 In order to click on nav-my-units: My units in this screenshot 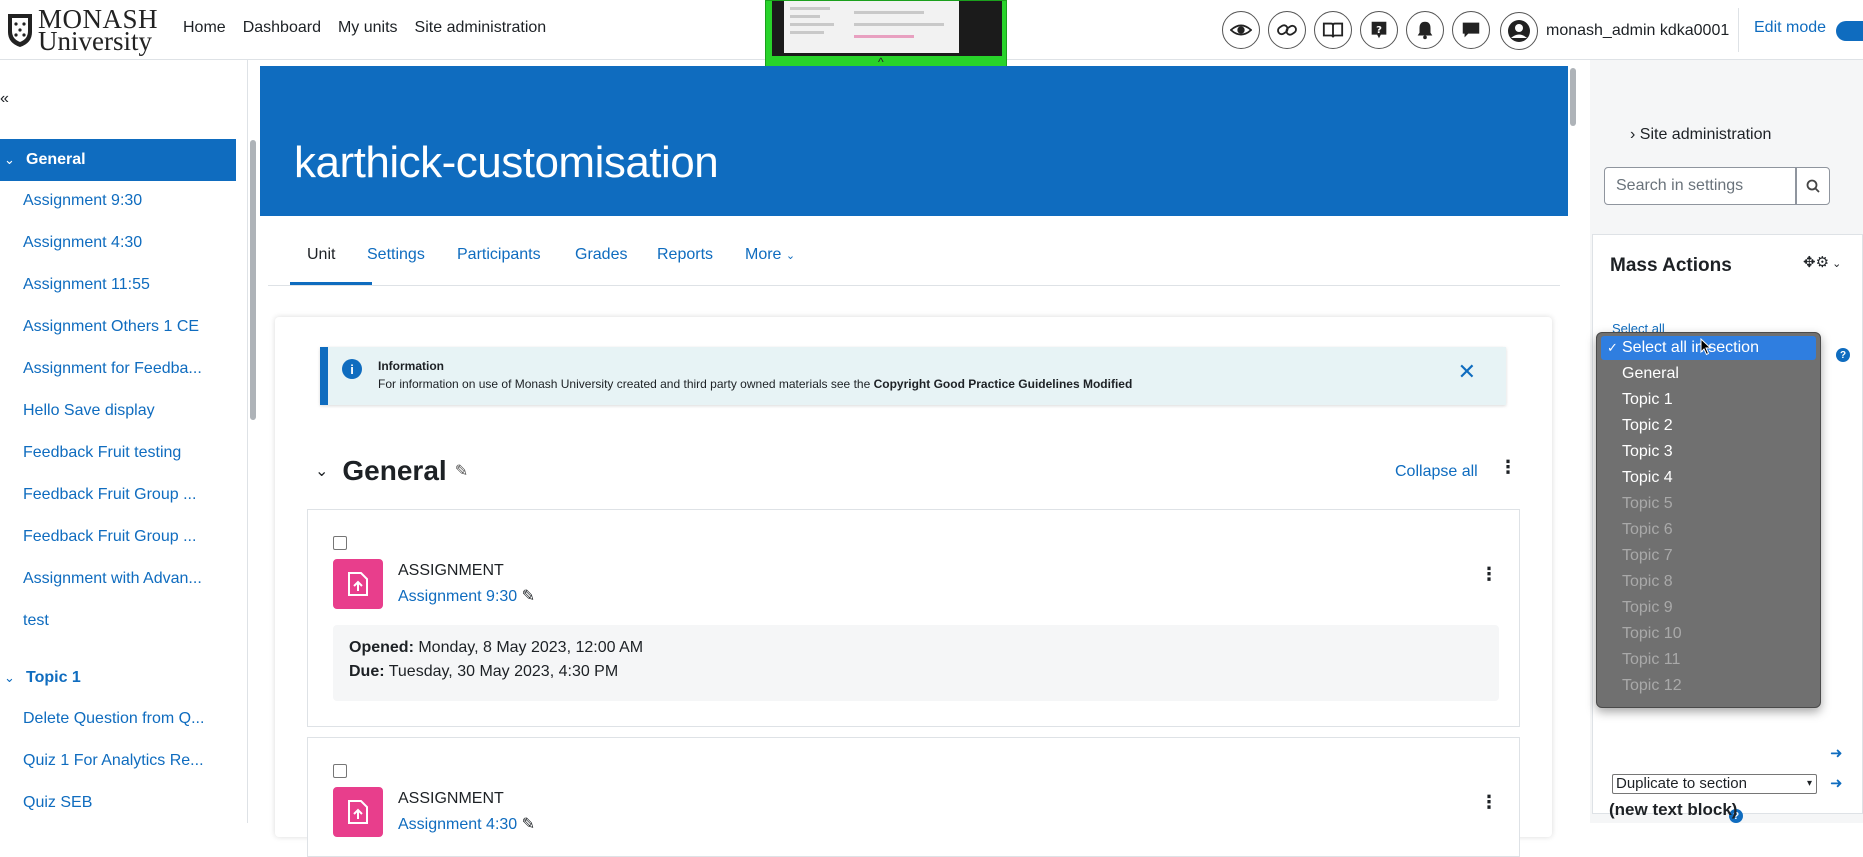, I will do `click(368, 28)`.